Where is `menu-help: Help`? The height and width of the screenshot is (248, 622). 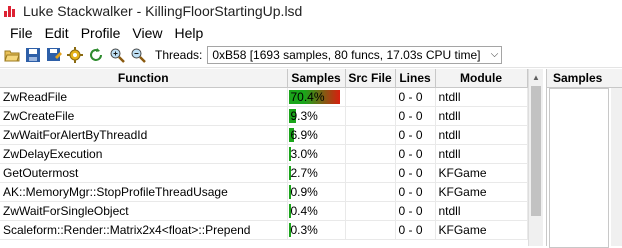 menu-help: Help is located at coordinates (188, 33).